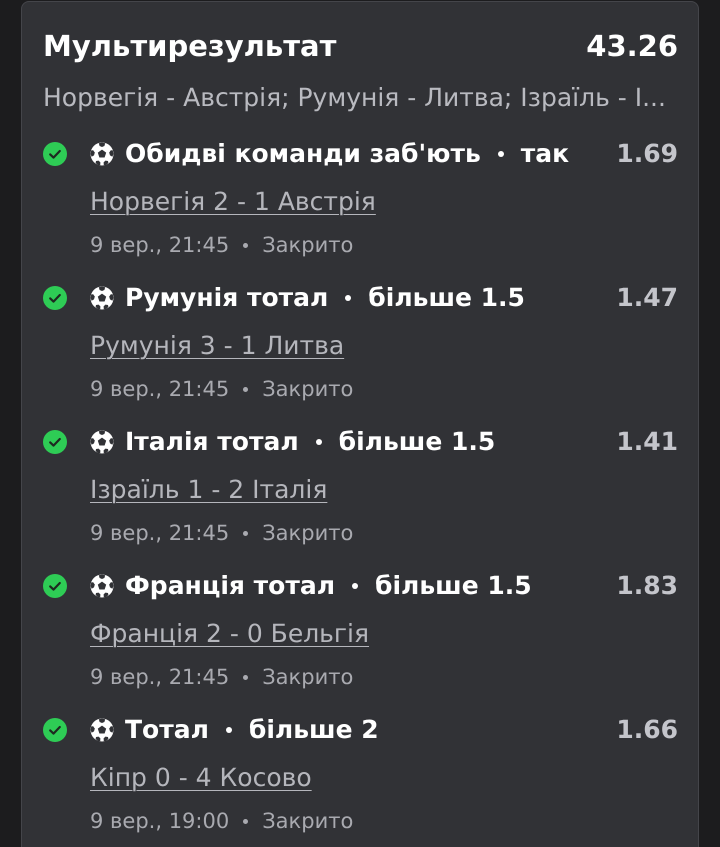 The width and height of the screenshot is (720, 847). Describe the element at coordinates (647, 730) in the screenshot. I see `leg-odds: 1.66` at that location.